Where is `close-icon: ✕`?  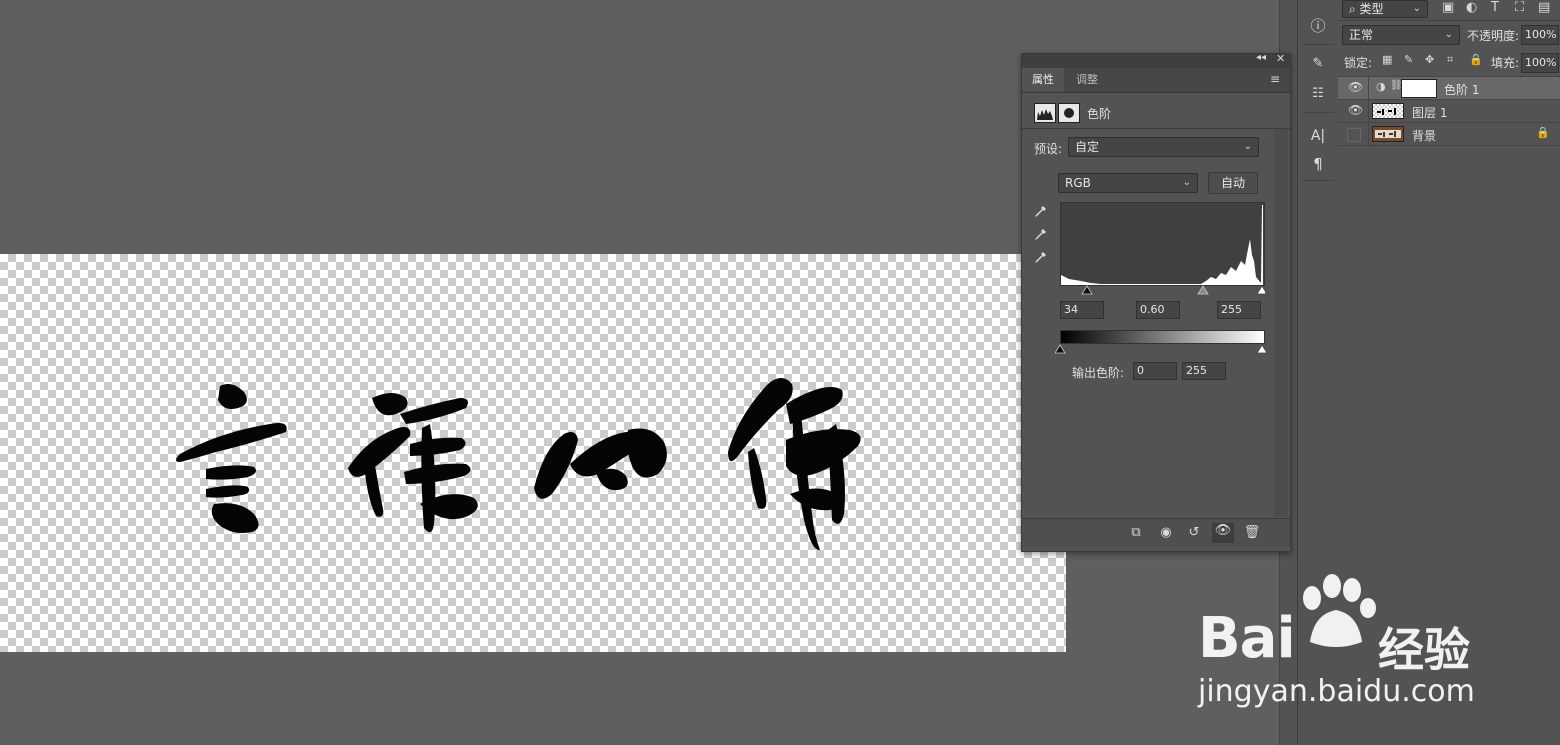
close-icon: ✕ is located at coordinates (1280, 58).